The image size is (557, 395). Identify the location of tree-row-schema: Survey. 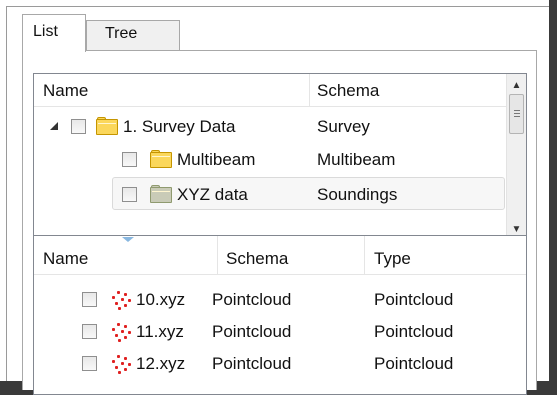
(343, 126).